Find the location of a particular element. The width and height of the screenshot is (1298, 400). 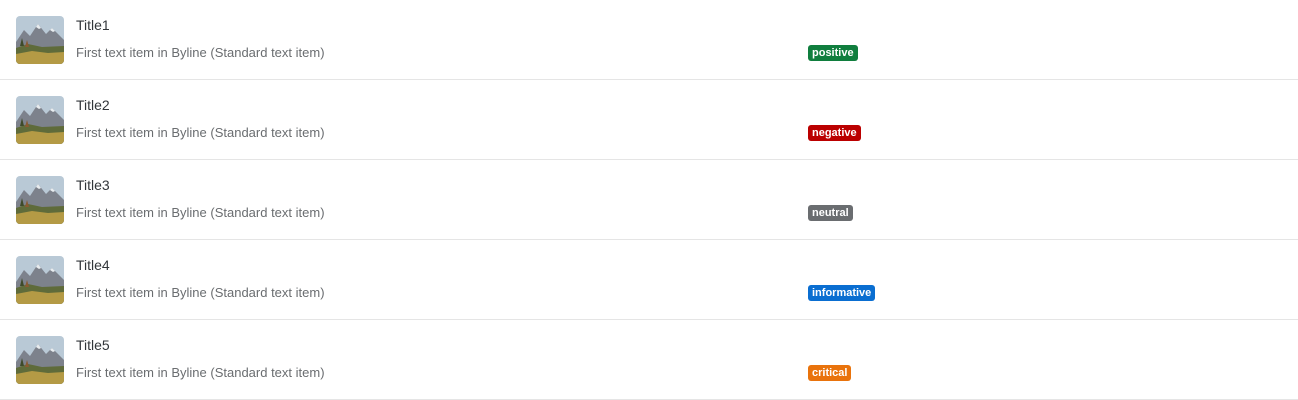

status-badge: critical is located at coordinates (830, 373).